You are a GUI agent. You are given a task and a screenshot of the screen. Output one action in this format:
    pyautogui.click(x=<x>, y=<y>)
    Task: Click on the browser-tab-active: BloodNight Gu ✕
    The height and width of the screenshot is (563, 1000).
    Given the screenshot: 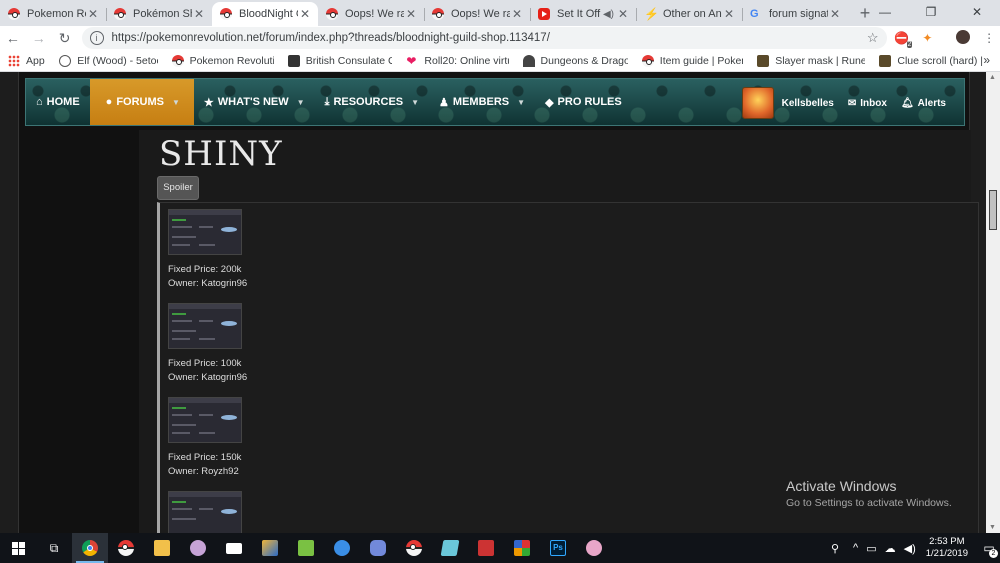 What is the action you would take?
    pyautogui.click(x=265, y=14)
    